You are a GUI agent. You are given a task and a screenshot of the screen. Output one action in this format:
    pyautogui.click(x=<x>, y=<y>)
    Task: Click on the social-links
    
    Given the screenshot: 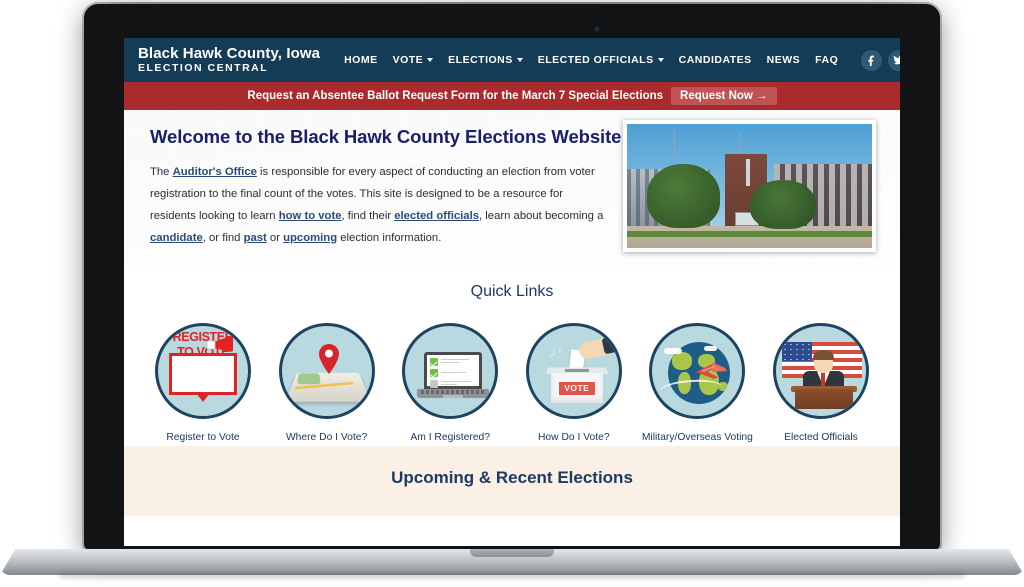 What is the action you would take?
    pyautogui.click(x=880, y=60)
    